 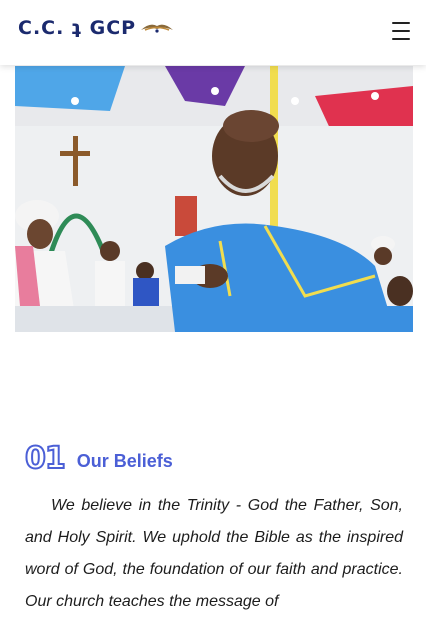 I want to click on section-title: Our Beliefs, so click(x=124, y=461).